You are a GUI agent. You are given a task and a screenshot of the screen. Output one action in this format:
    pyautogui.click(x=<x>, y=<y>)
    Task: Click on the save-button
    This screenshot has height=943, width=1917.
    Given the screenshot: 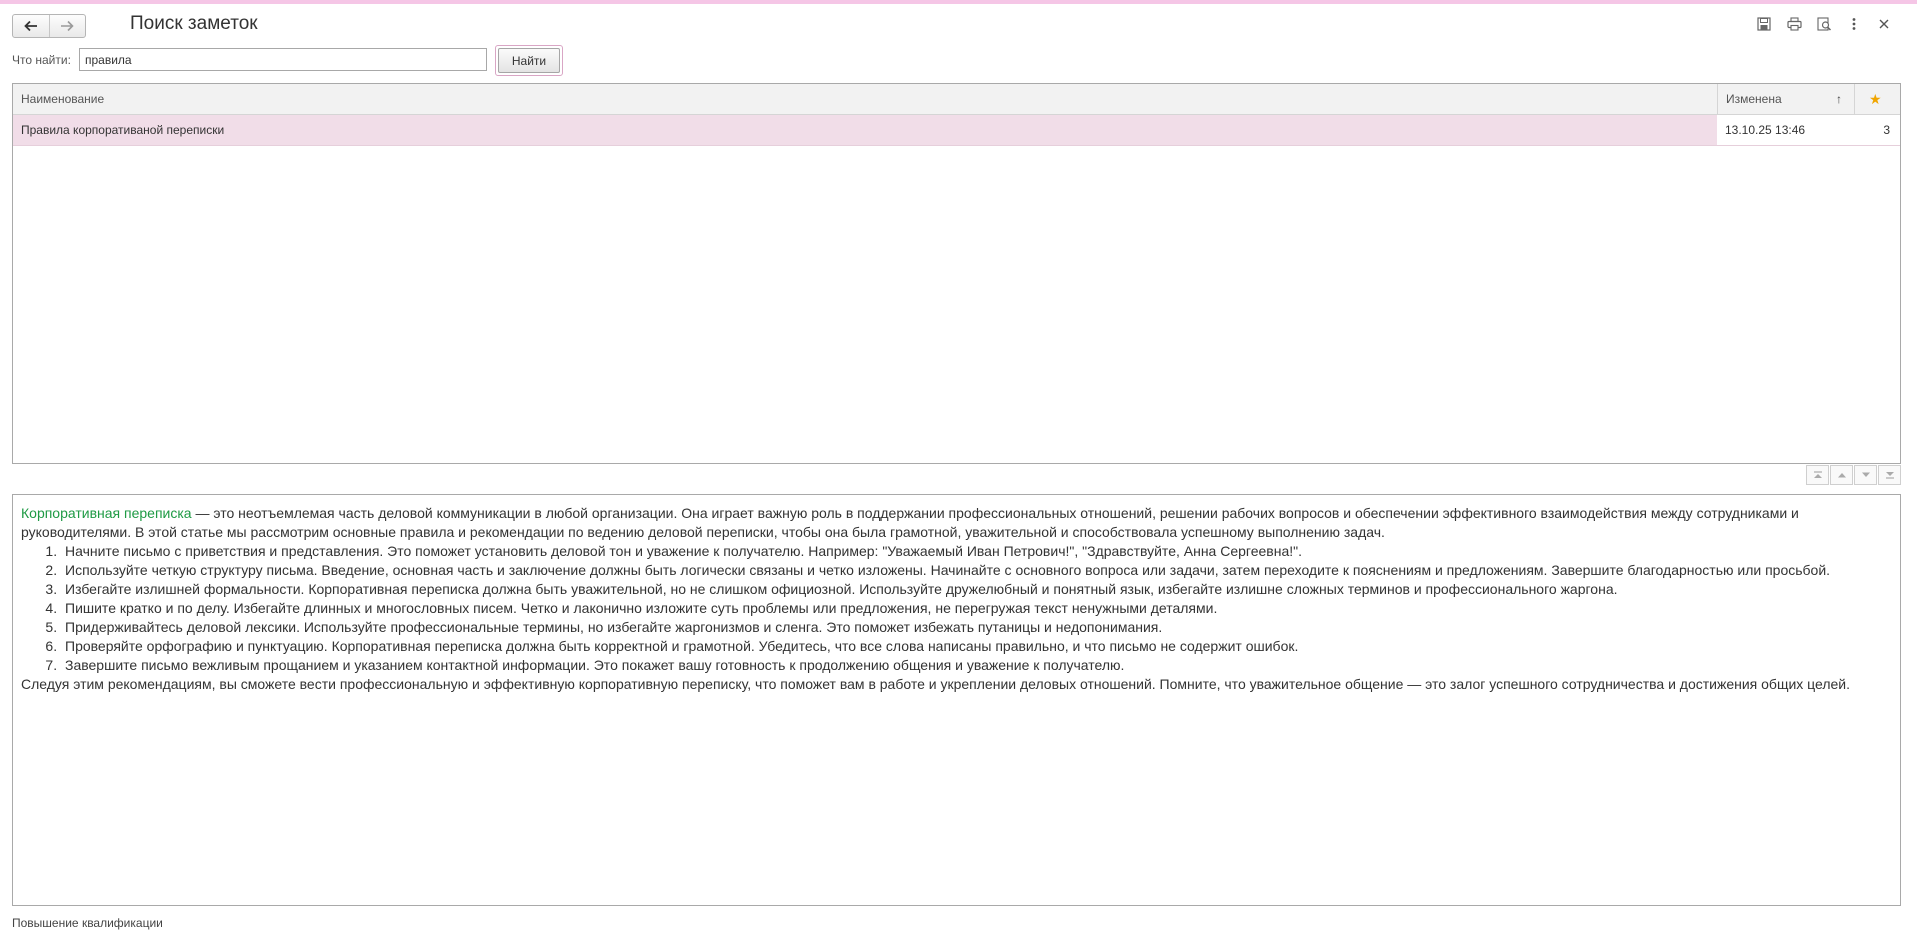 What is the action you would take?
    pyautogui.click(x=1764, y=24)
    